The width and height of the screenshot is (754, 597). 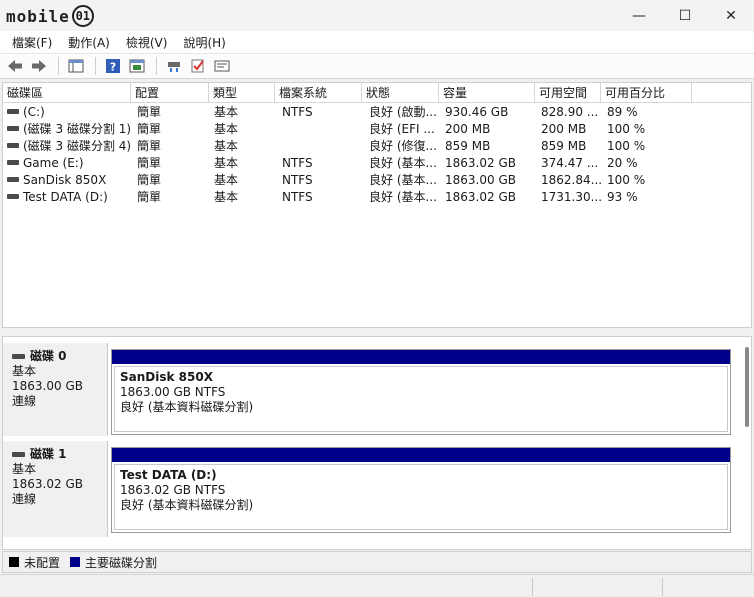 I want to click on title-bar: mobile 01 — ☐ ✕, so click(x=377, y=15).